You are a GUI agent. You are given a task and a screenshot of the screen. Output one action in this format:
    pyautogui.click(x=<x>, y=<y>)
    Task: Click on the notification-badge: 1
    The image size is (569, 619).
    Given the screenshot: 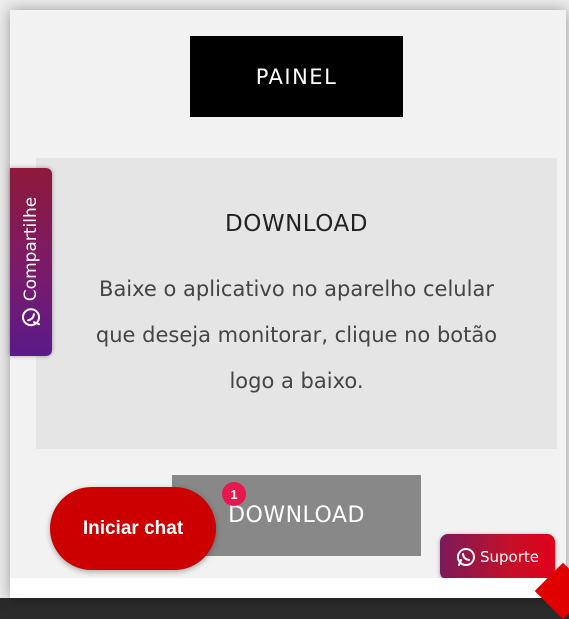 What is the action you would take?
    pyautogui.click(x=234, y=494)
    